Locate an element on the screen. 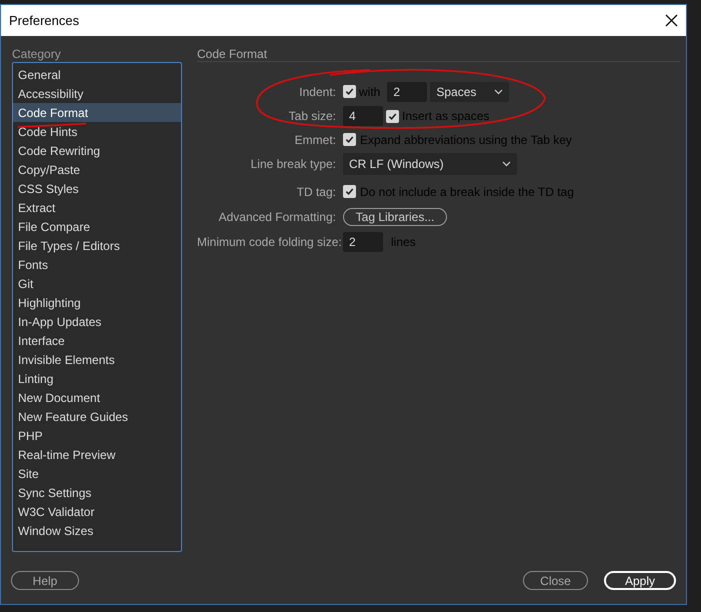 This screenshot has height=612, width=701. category-item: Interface is located at coordinates (97, 340).